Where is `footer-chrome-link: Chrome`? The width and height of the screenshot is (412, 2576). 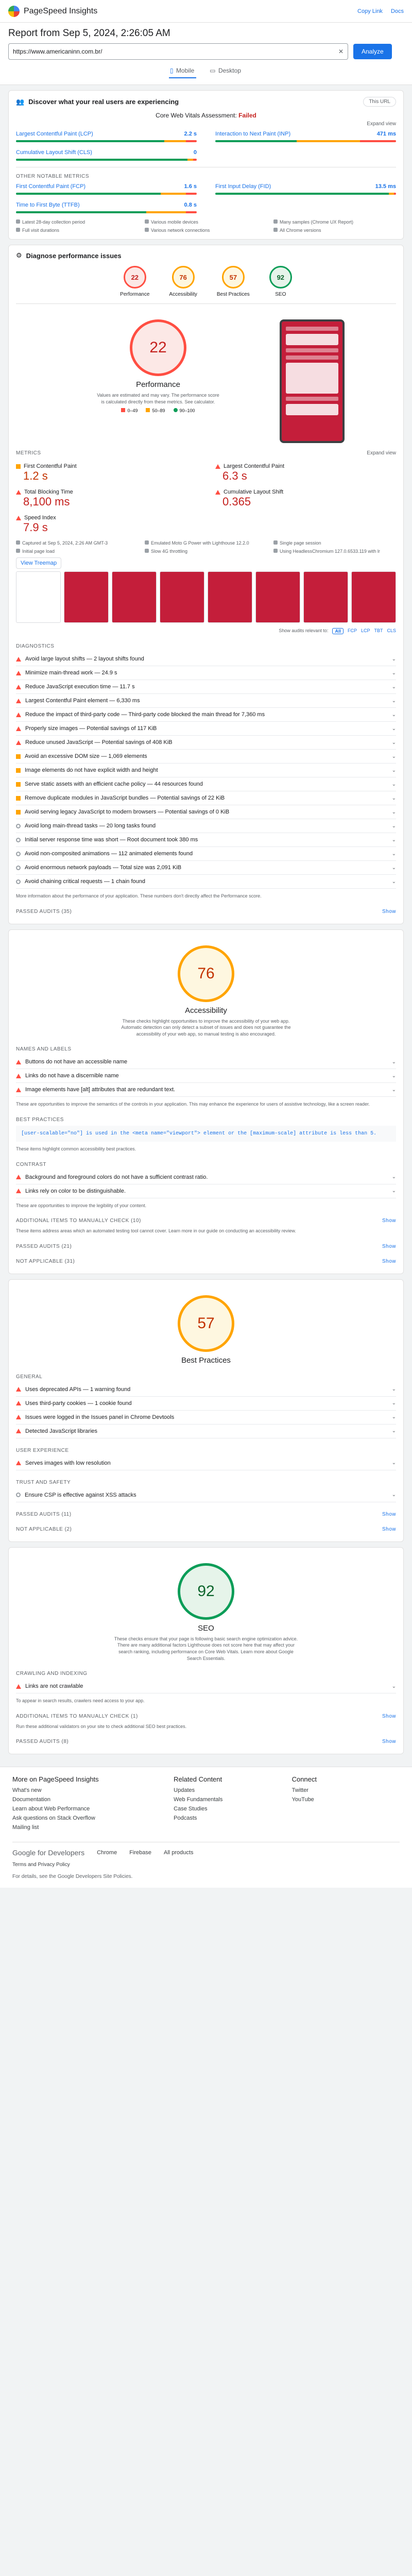 footer-chrome-link: Chrome is located at coordinates (107, 1853).